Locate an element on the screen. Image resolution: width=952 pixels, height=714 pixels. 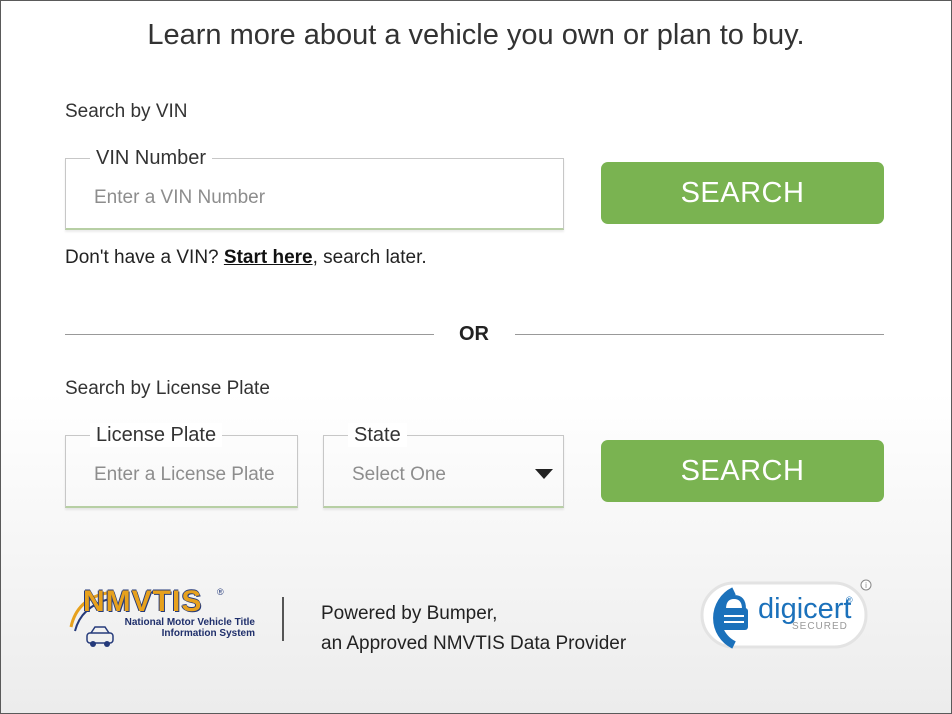
nmvtis-registered-mark: ® is located at coordinates (220, 592).